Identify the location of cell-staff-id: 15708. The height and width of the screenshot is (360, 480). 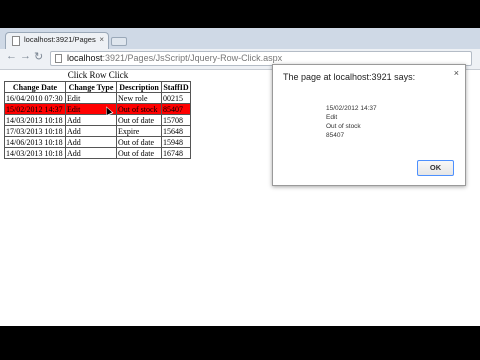
(176, 120).